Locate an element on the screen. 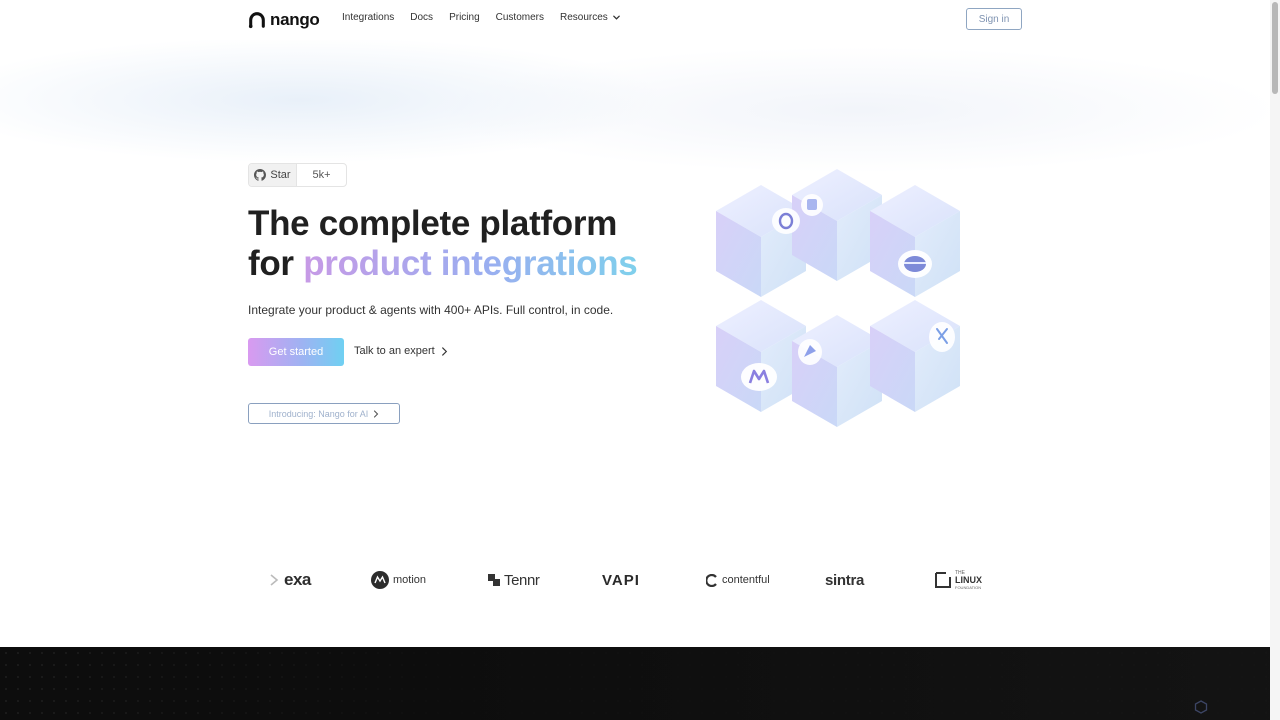 The height and width of the screenshot is (720, 1280). logo-exa: exa is located at coordinates (289, 580).